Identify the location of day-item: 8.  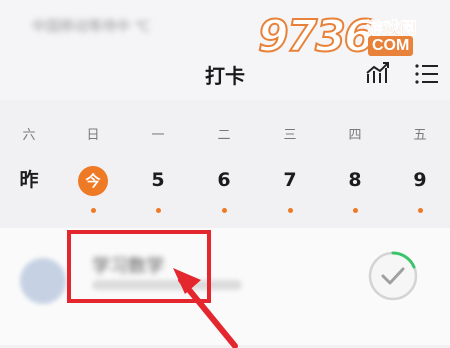
(355, 180).